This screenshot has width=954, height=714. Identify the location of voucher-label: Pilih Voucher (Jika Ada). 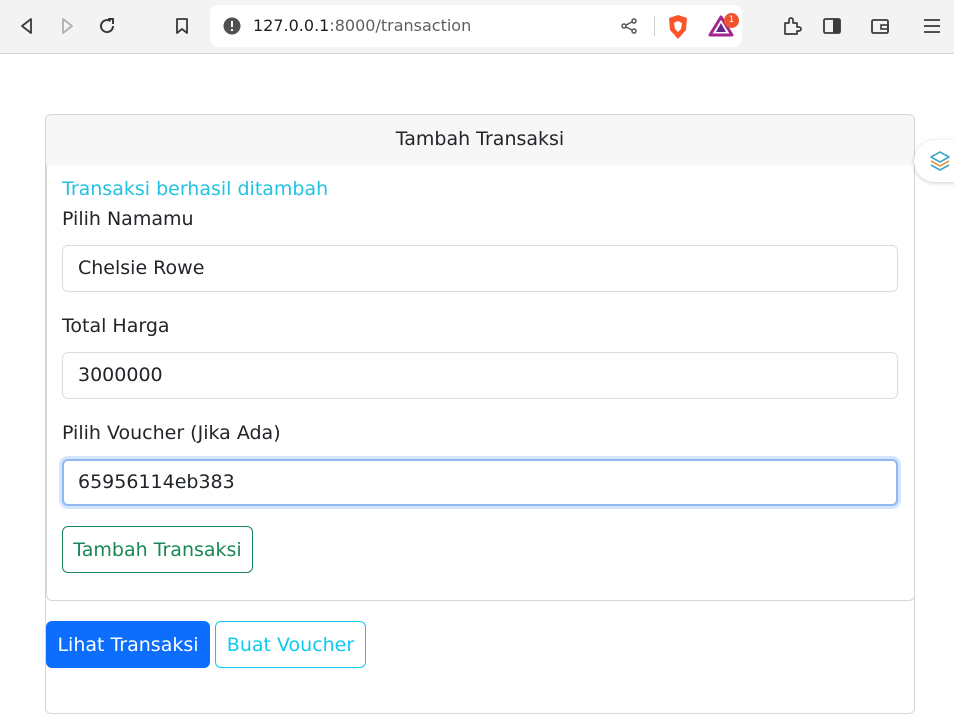
(171, 433).